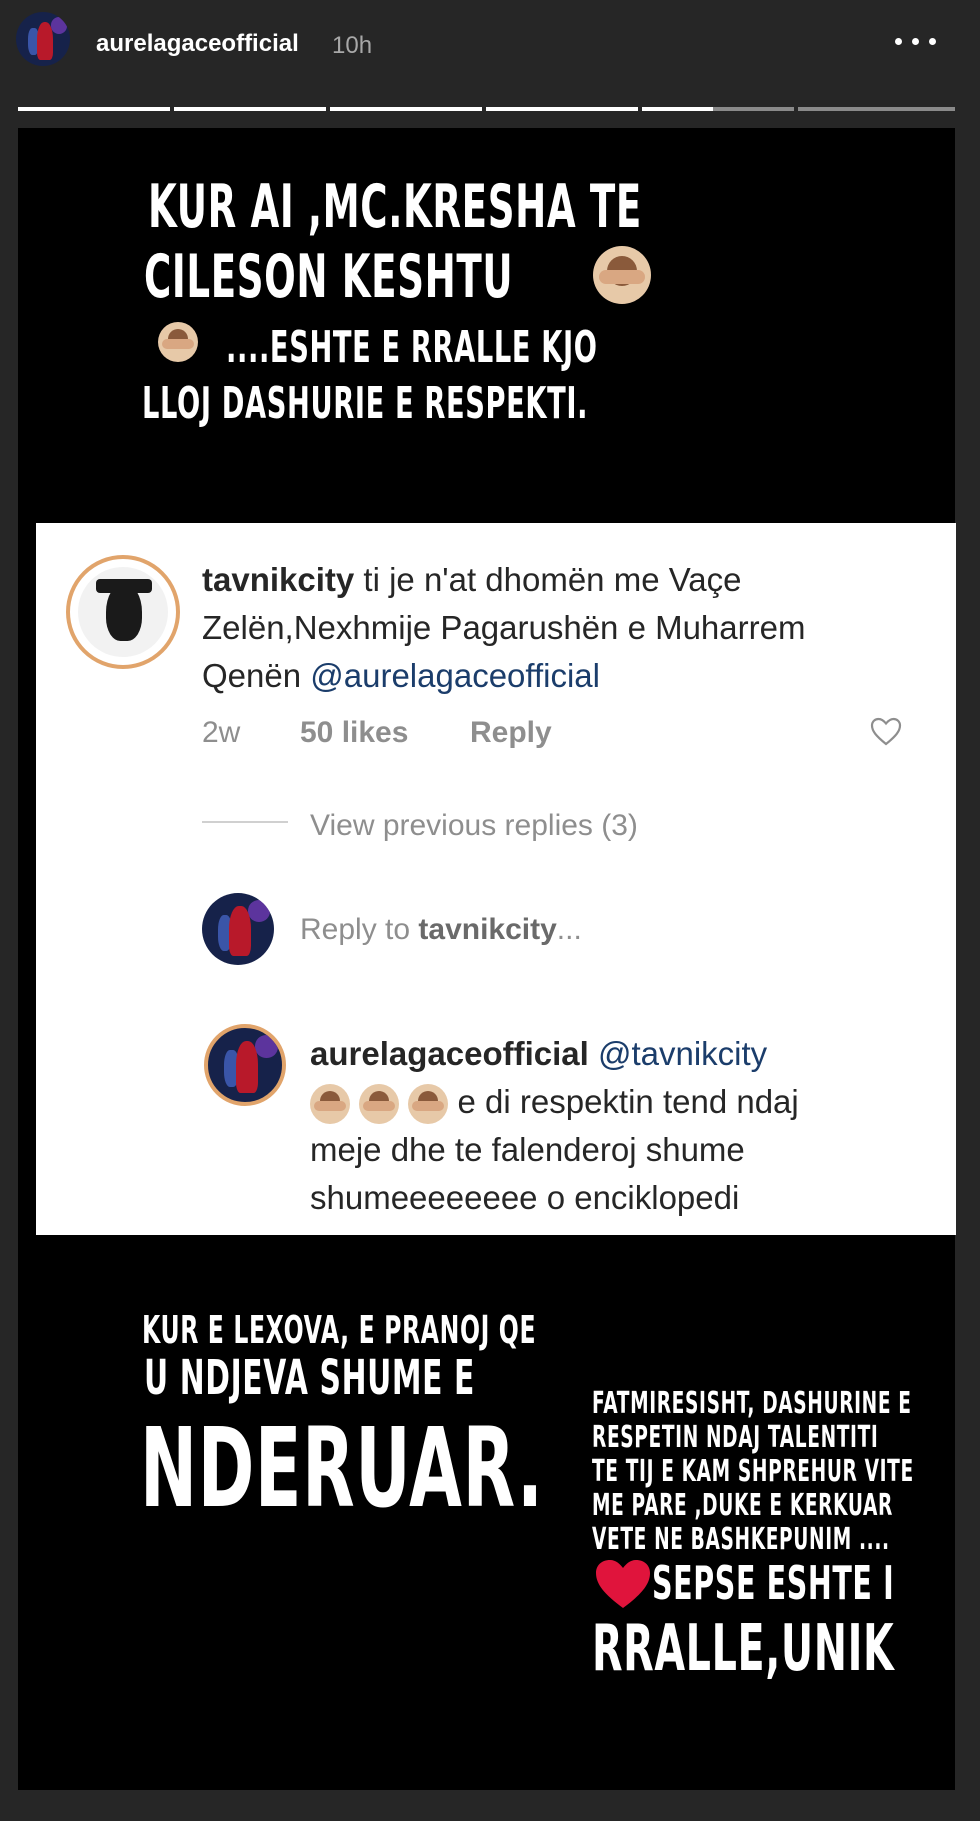 The height and width of the screenshot is (1821, 980). I want to click on reply-mention: @tavnikcity, so click(678, 1053).